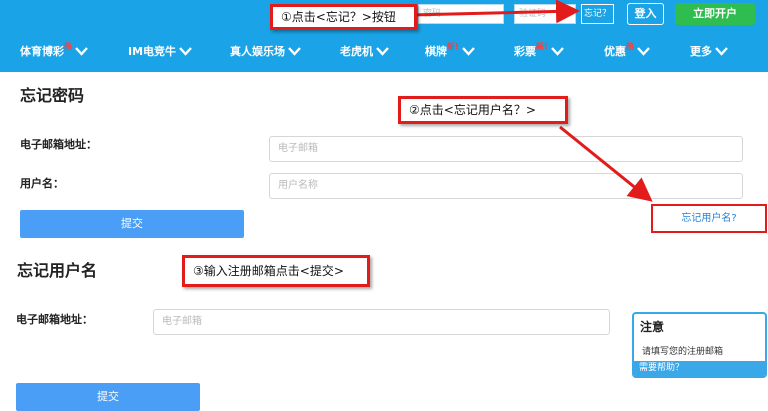 The width and height of the screenshot is (768, 411). I want to click on nav-item-slots: 老虎机, so click(364, 51).